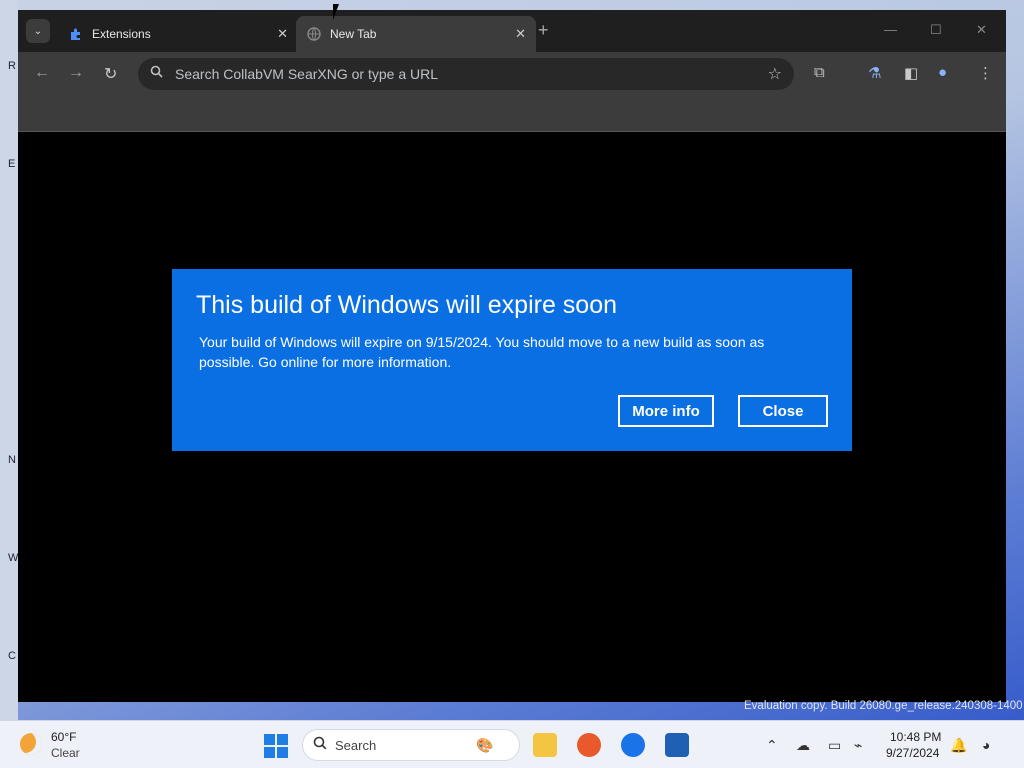 The width and height of the screenshot is (1024, 768). Describe the element at coordinates (276, 746) in the screenshot. I see `start-button` at that location.